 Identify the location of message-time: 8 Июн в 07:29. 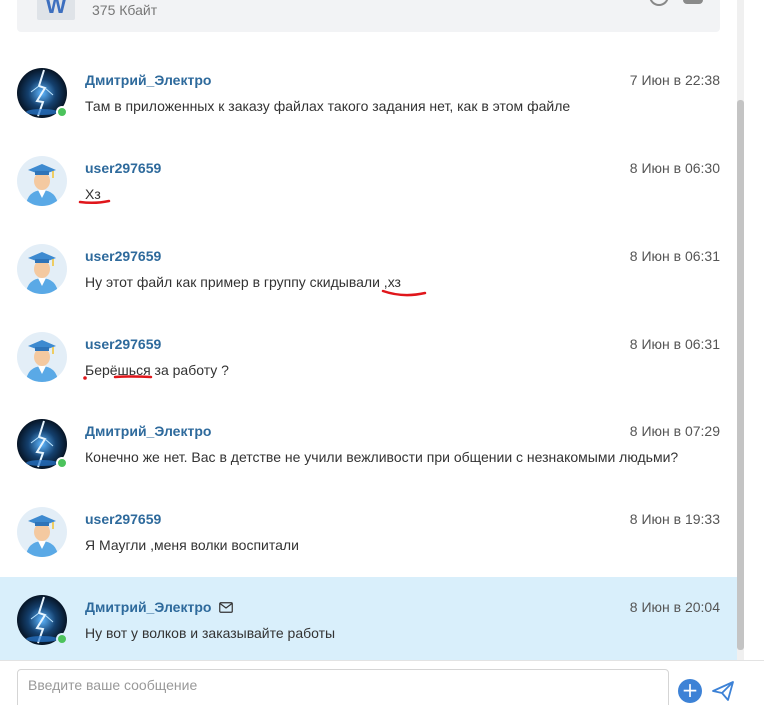
(674, 431).